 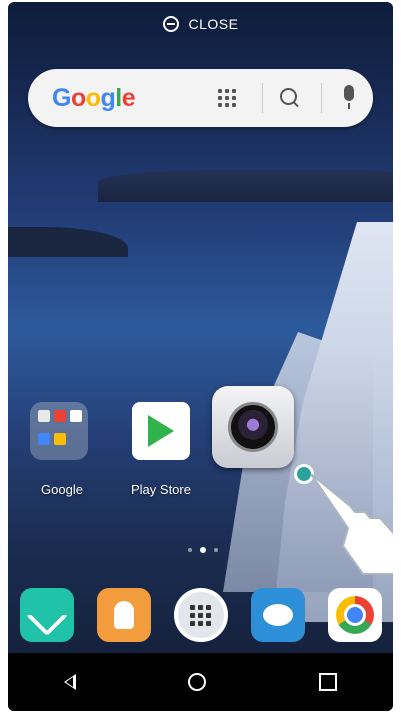 I want to click on app-drawer-icon, so click(x=200, y=615).